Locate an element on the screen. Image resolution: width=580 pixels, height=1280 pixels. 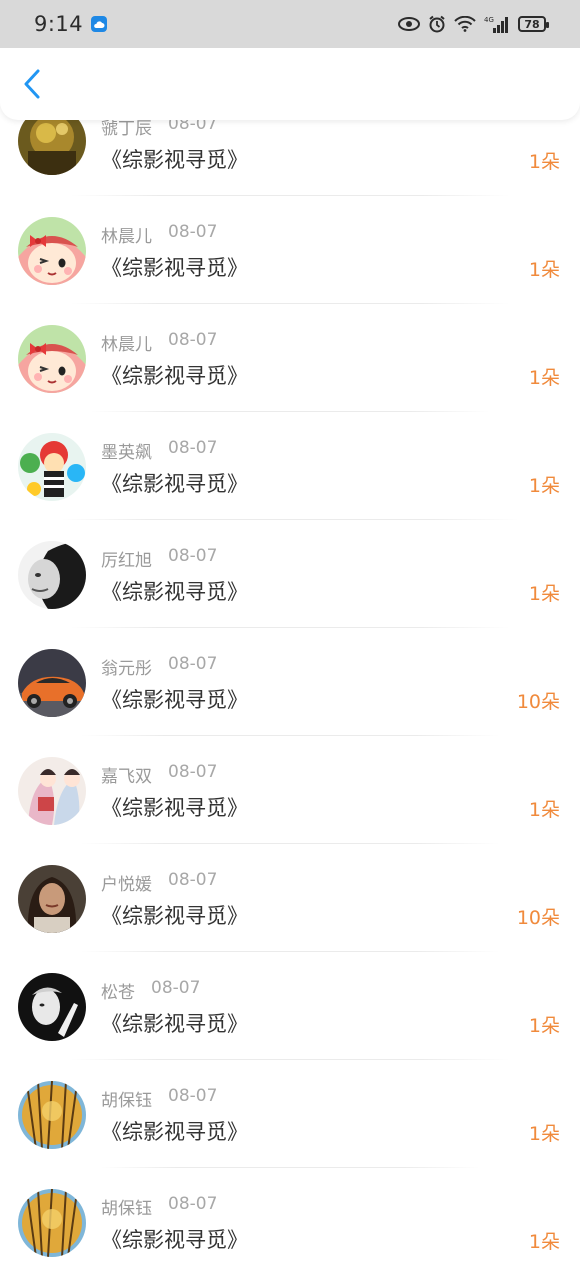
top-app-bar is located at coordinates (290, 84).